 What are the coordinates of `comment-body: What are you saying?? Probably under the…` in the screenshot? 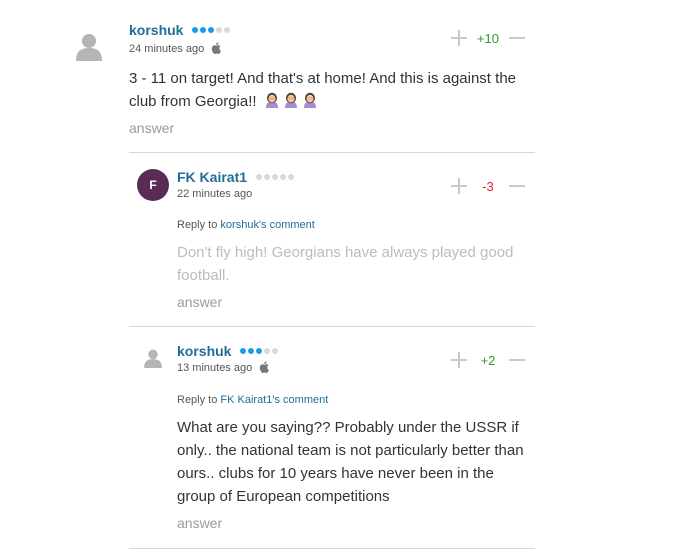 It's located at (350, 462).